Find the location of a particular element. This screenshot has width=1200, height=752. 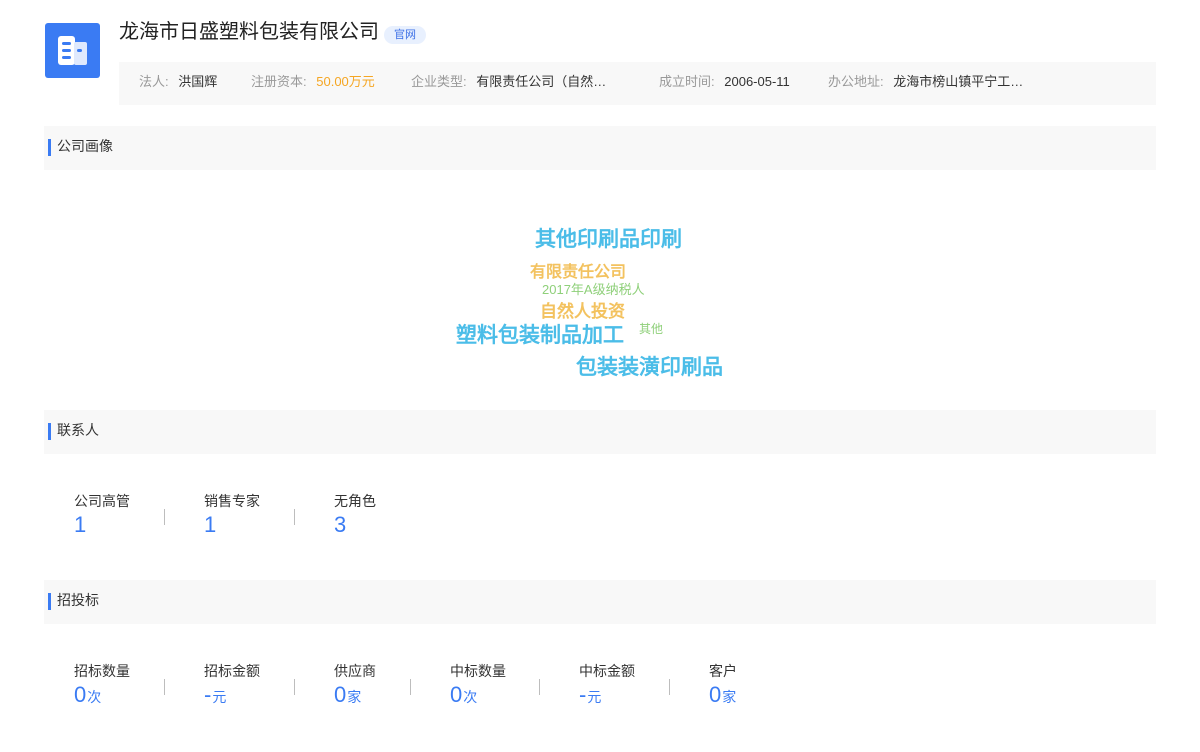

tag-word: 其他印刷品印刷 is located at coordinates (608, 238).